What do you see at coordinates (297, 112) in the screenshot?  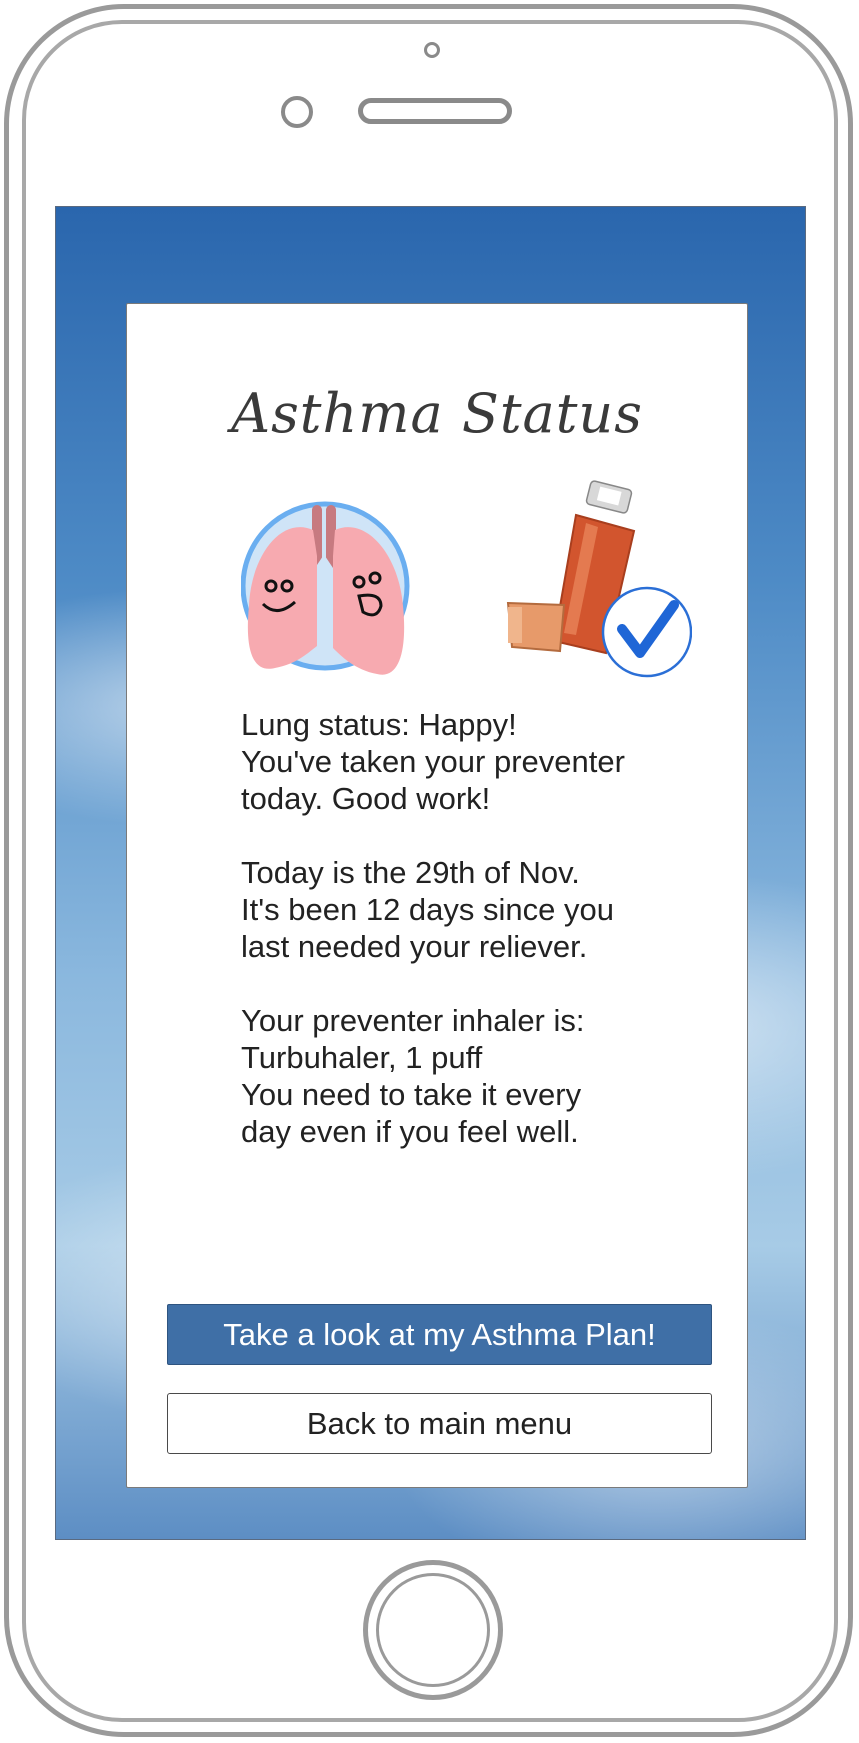 I see `sensor-icon` at bounding box center [297, 112].